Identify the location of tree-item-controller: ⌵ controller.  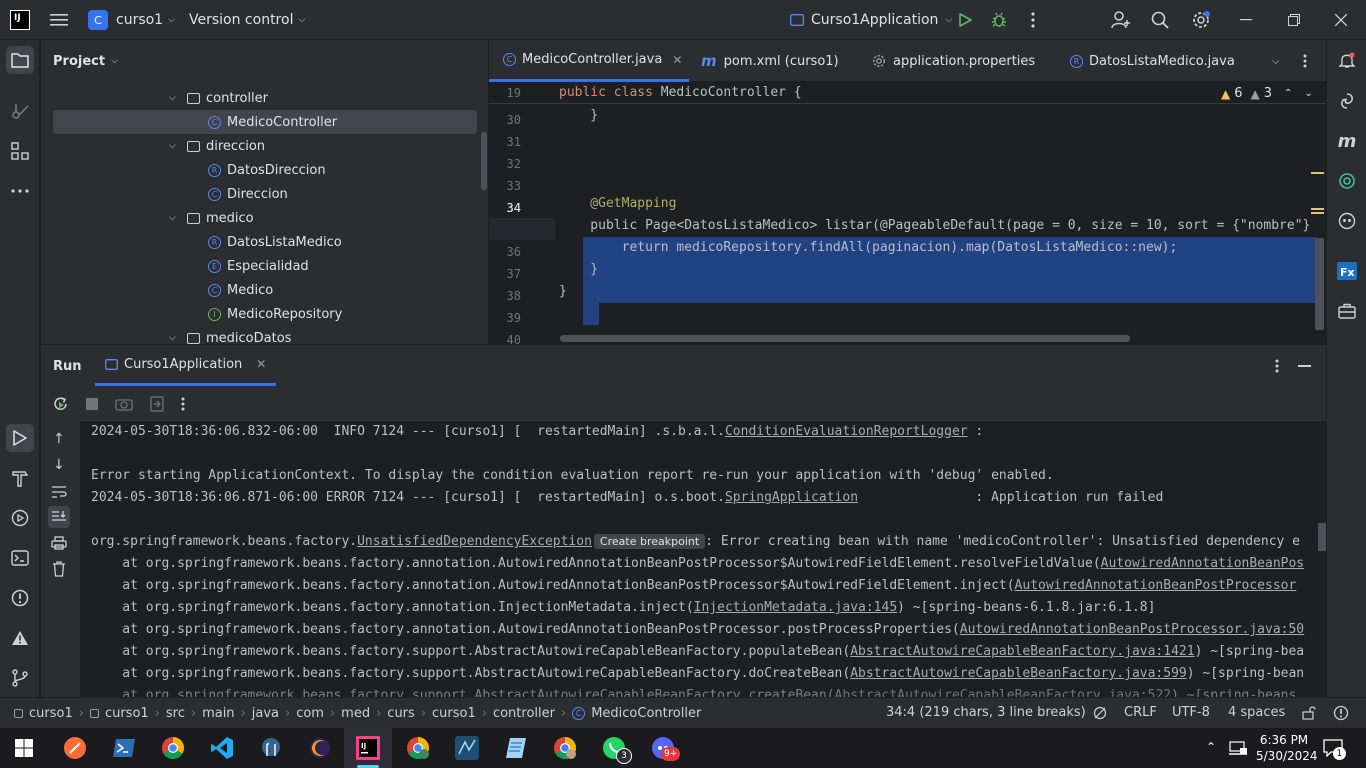
(218, 98).